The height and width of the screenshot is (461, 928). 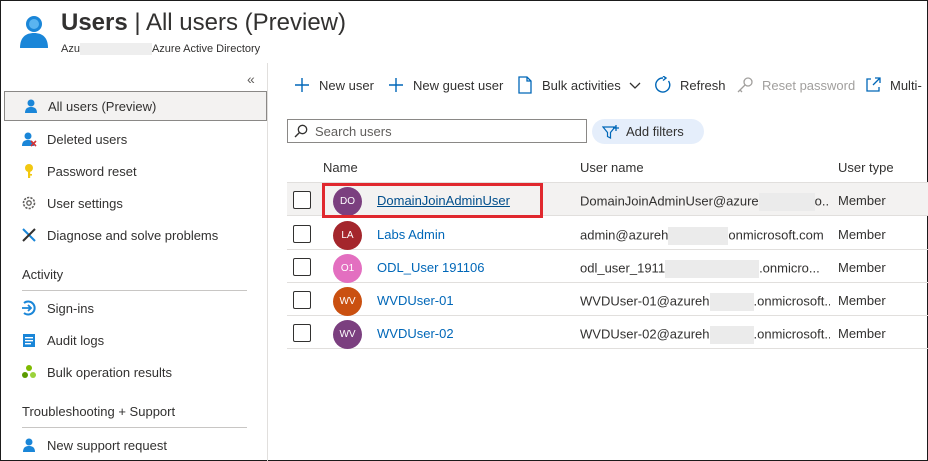 What do you see at coordinates (525, 85) in the screenshot?
I see `document-icon` at bounding box center [525, 85].